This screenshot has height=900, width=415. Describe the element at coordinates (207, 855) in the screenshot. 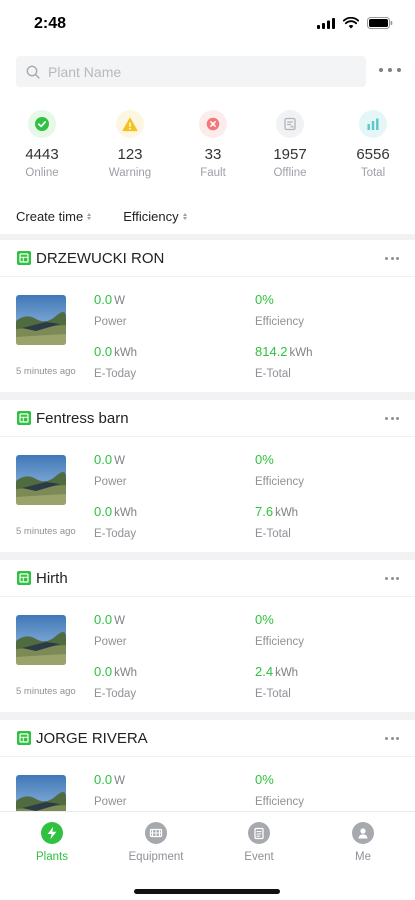

I see `tab-bar: Plants Equipment Event Me` at that location.